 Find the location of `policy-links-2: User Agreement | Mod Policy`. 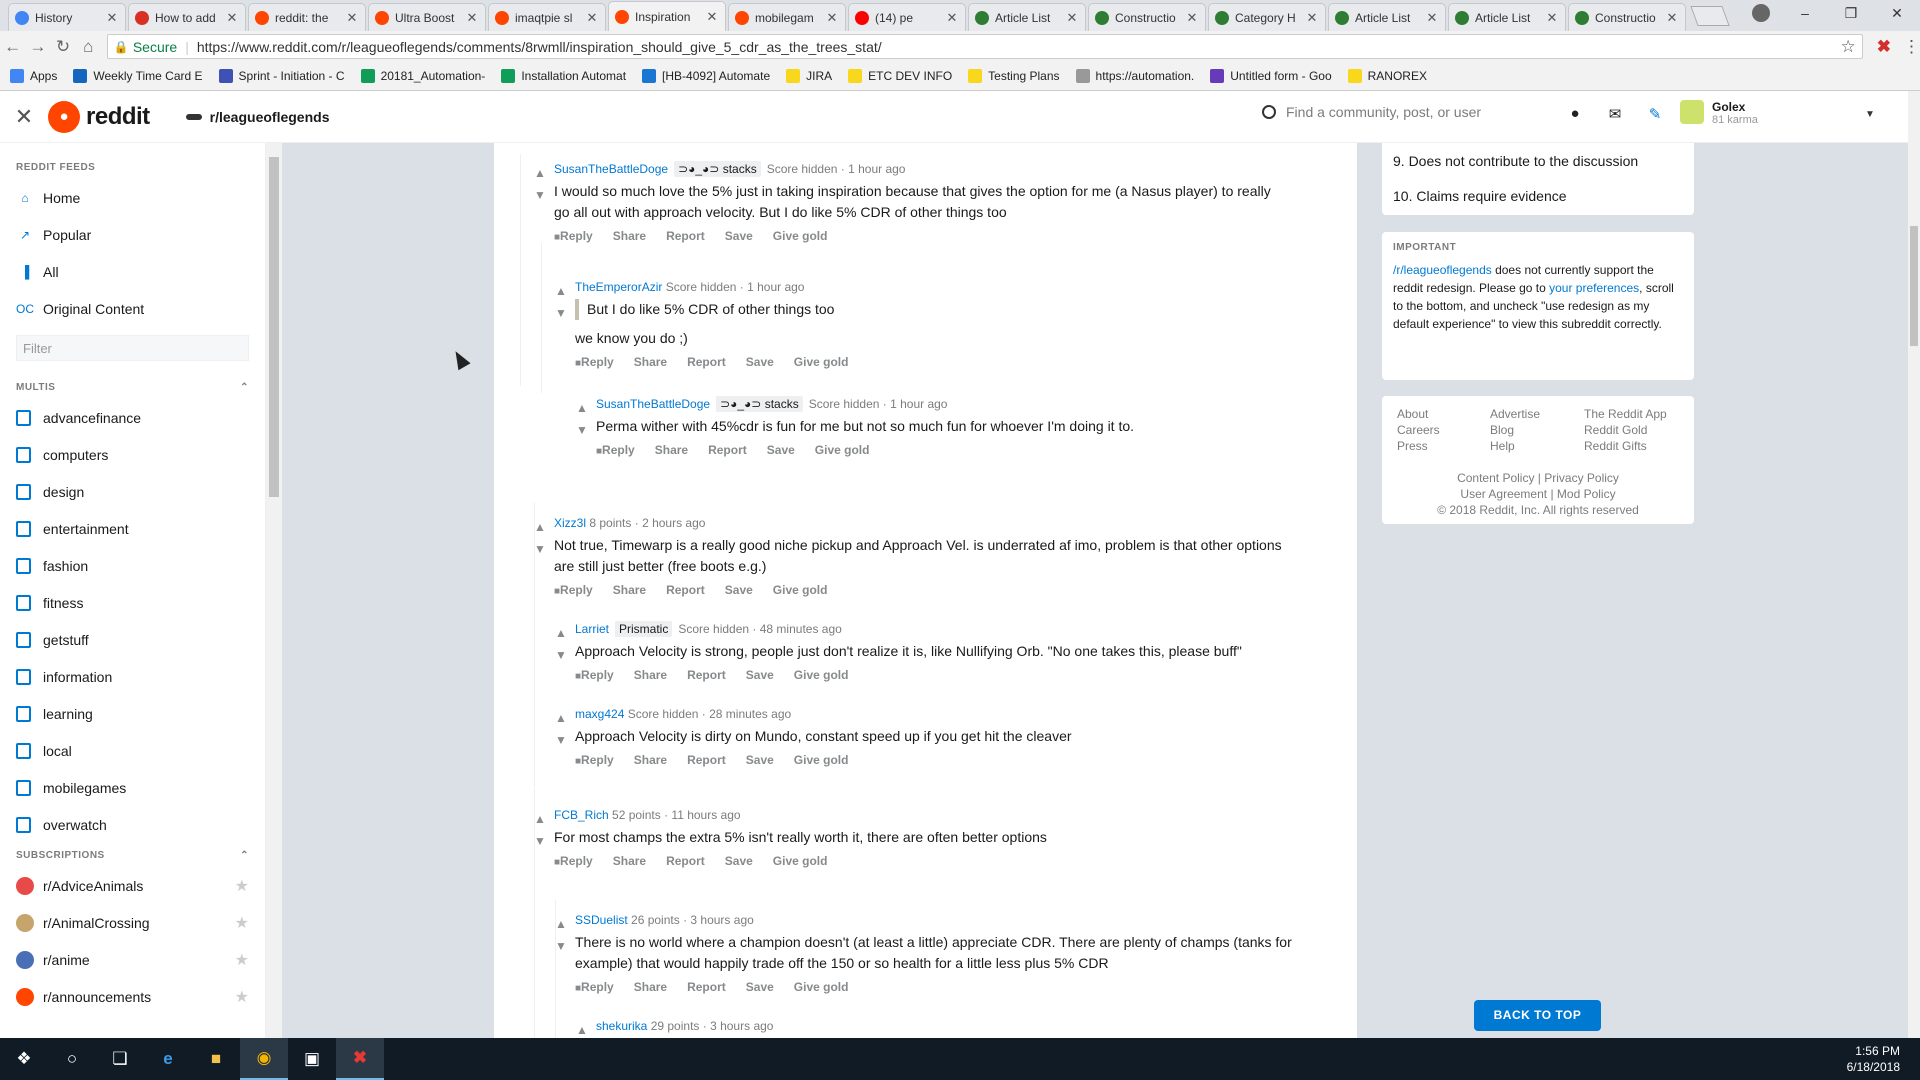

policy-links-2: User Agreement | Mod Policy is located at coordinates (1538, 494).